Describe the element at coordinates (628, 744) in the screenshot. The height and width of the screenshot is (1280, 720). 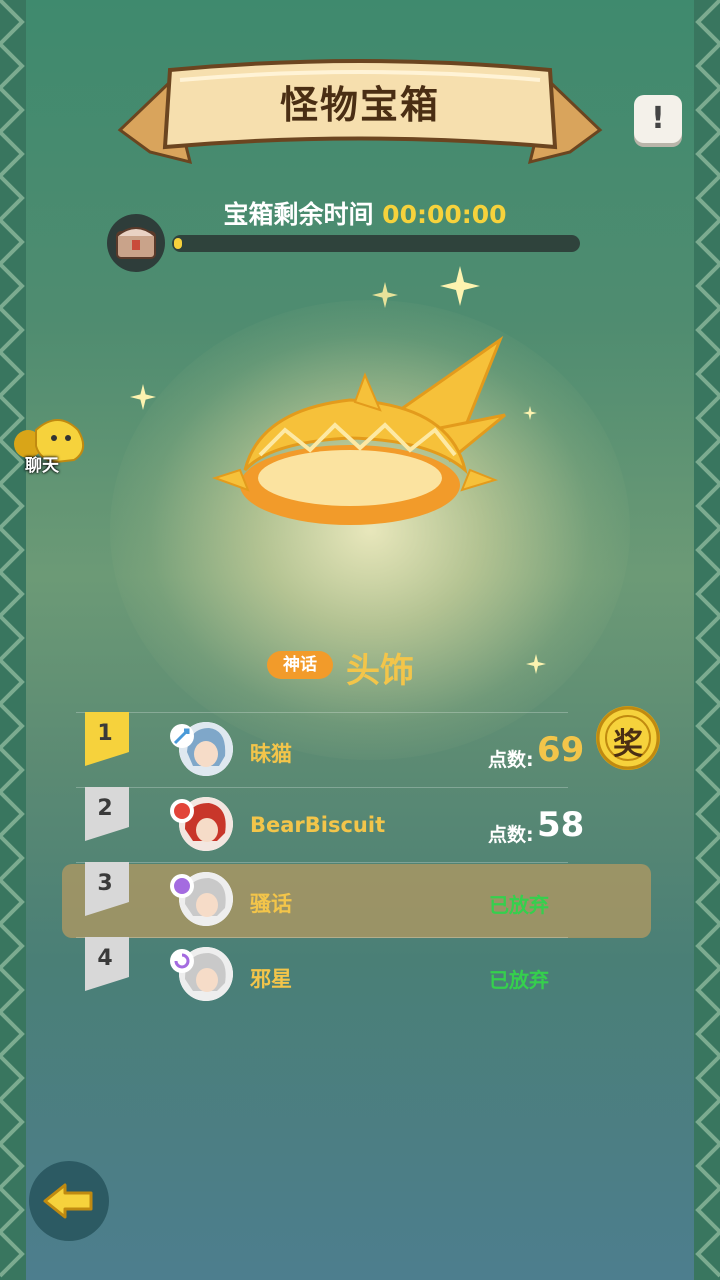
I see `prize-label: 奖` at that location.